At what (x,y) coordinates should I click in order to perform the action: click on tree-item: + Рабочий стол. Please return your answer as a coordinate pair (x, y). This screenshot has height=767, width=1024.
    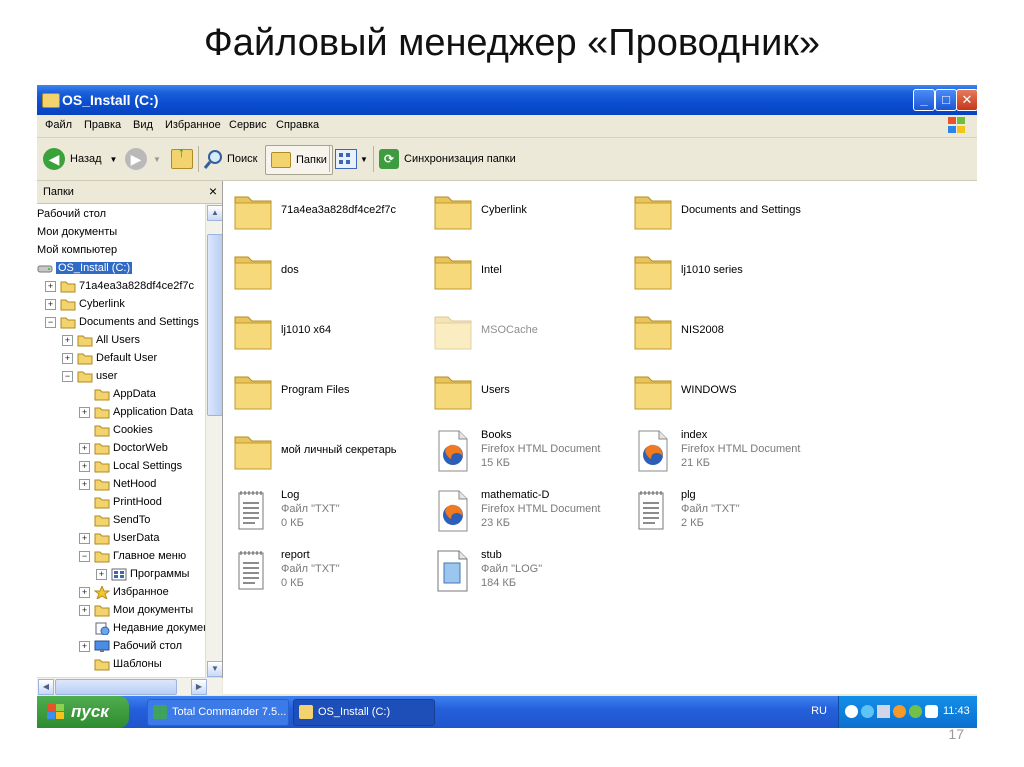
    Looking at the image, I should click on (121, 646).